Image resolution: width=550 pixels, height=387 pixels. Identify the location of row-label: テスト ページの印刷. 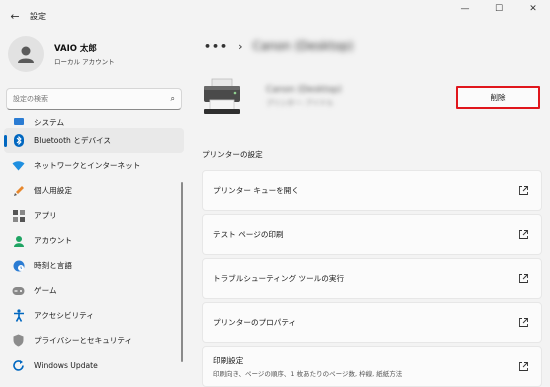
(248, 234).